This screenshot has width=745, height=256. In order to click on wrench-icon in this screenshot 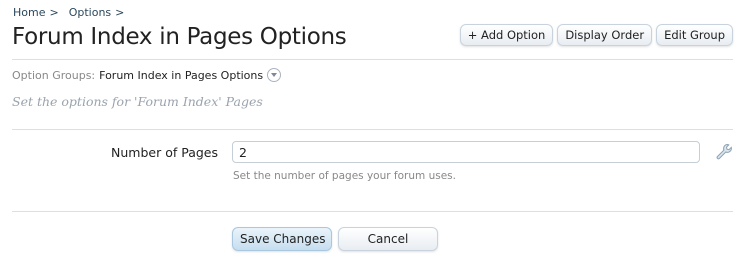, I will do `click(724, 152)`.